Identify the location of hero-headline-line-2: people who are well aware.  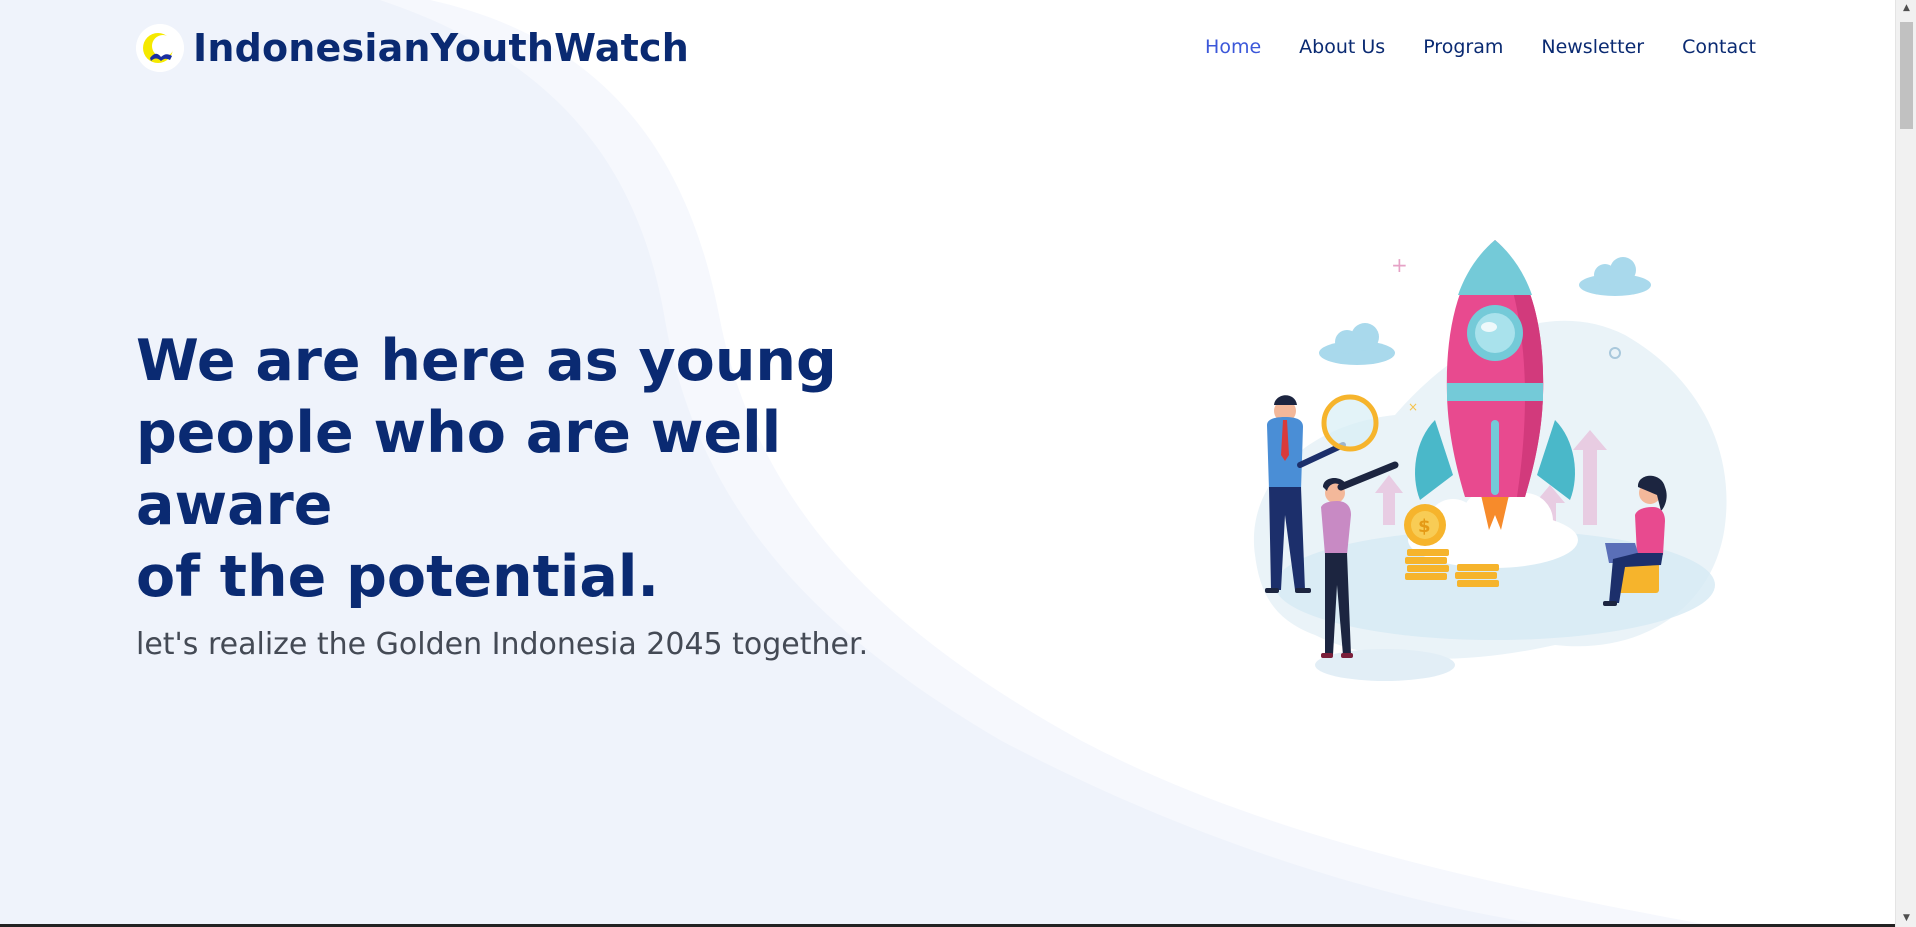
(459, 469).